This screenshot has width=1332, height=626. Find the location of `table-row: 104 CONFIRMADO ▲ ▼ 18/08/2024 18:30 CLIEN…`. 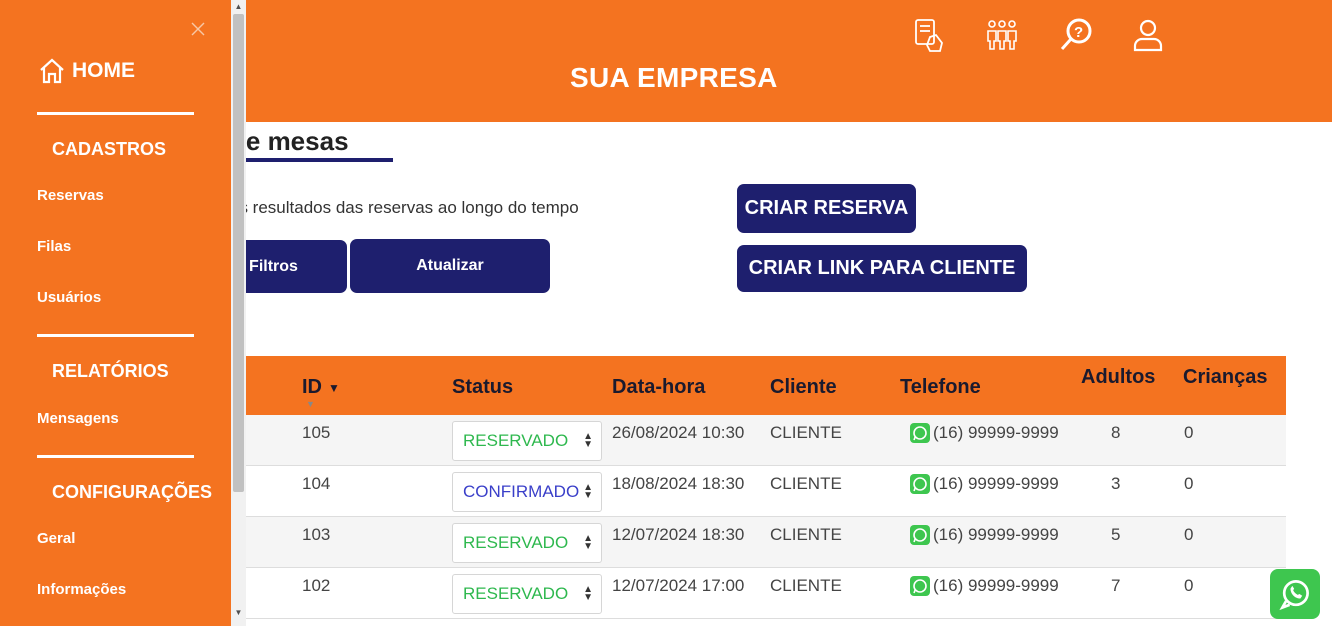

table-row: 104 CONFIRMADO ▲ ▼ 18/08/2024 18:30 CLIEN… is located at coordinates (743, 491).